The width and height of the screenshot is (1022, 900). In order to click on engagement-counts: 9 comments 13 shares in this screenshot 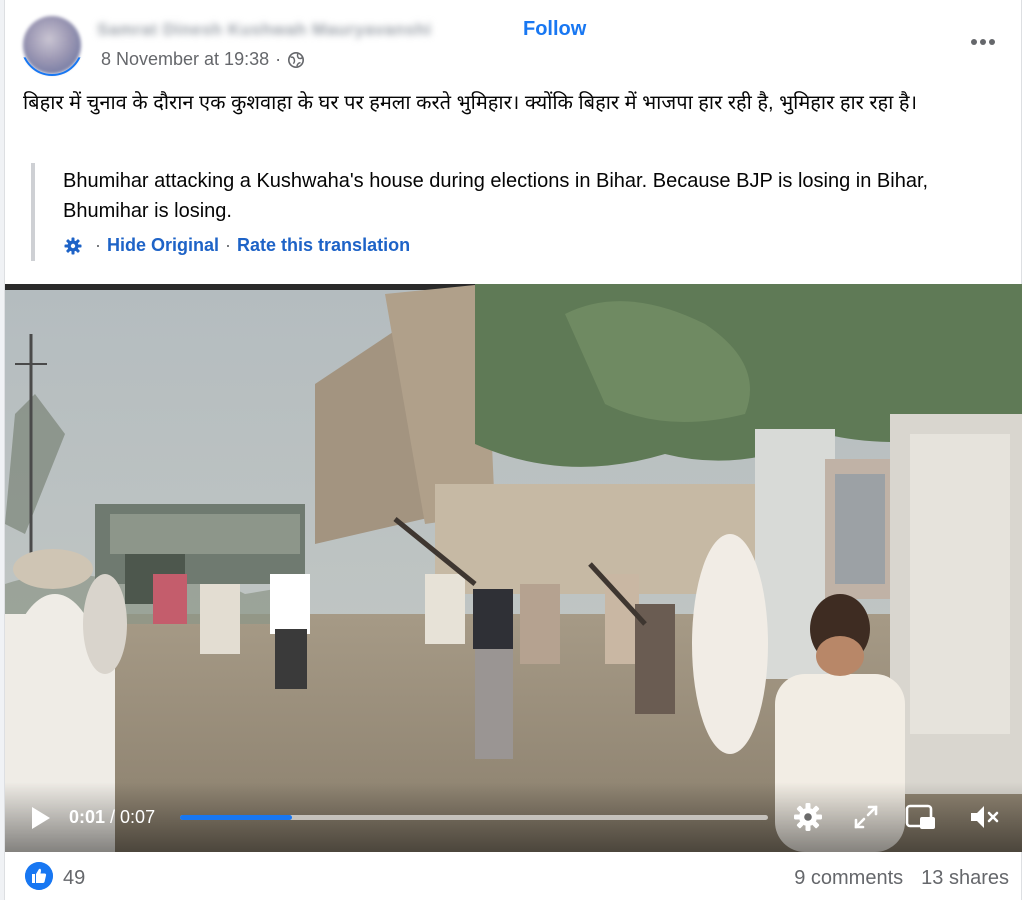, I will do `click(901, 878)`.